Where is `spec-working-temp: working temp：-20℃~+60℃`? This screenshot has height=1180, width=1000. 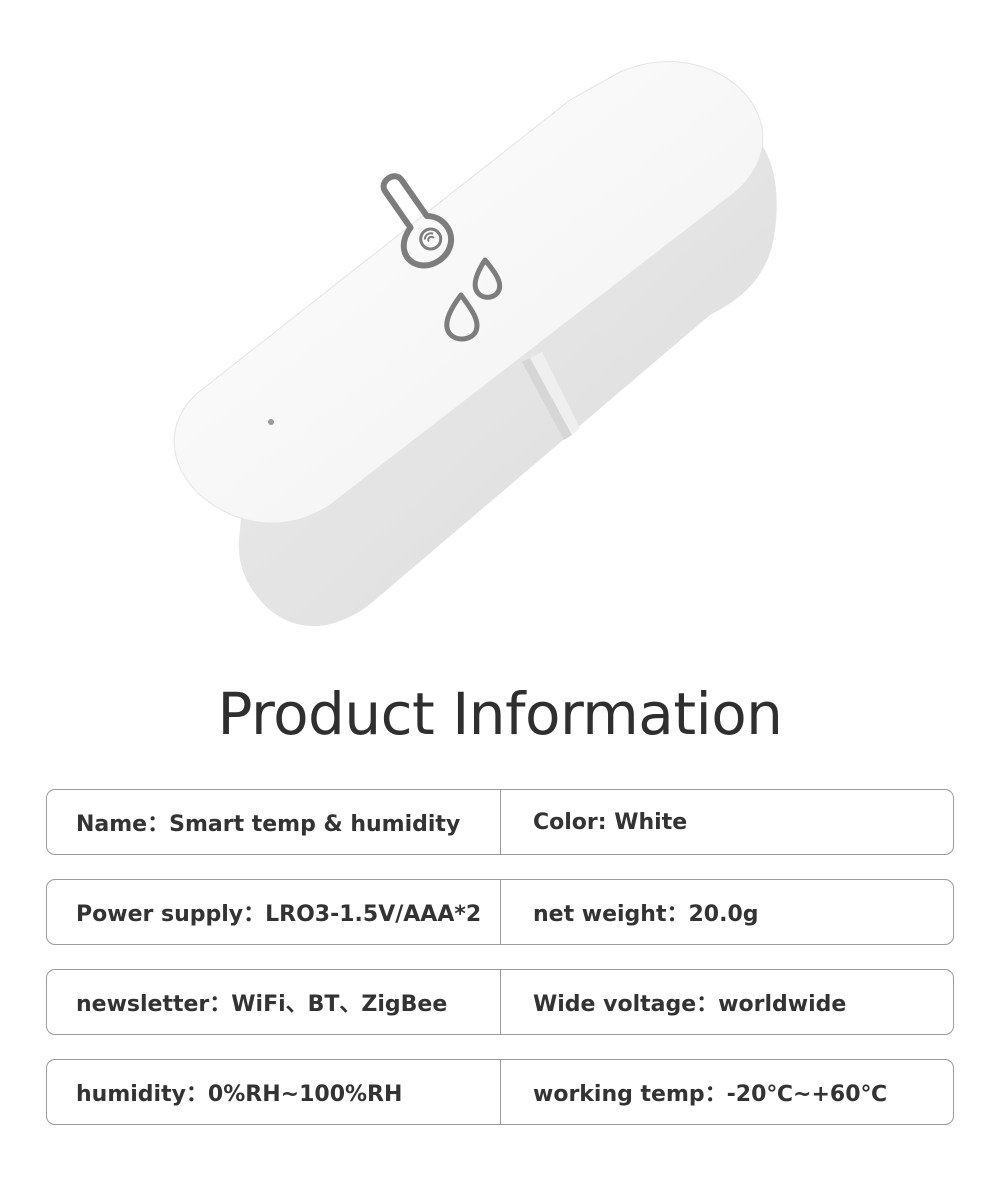
spec-working-temp: working temp：-20℃~+60℃ is located at coordinates (710, 1094).